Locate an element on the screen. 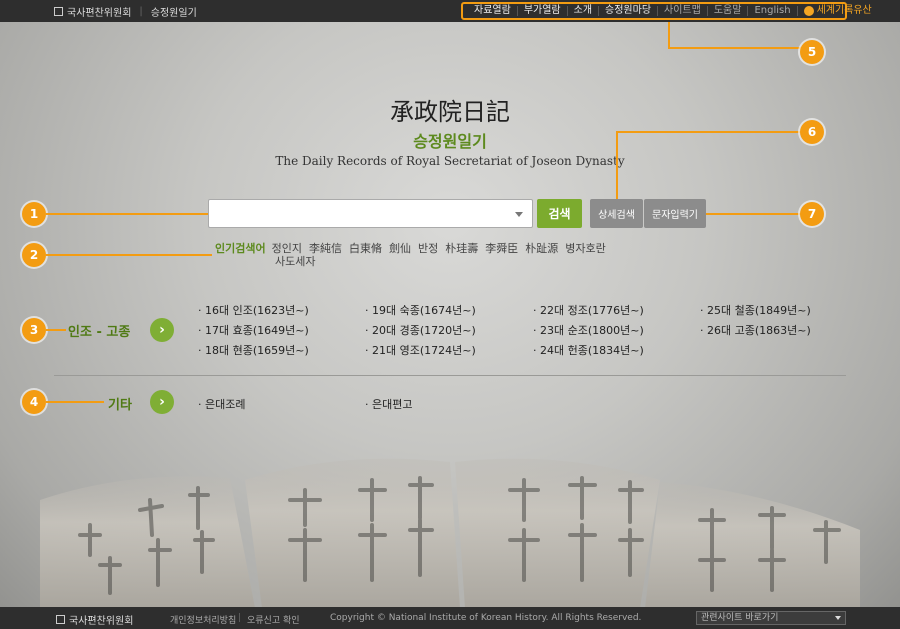  callout-badge-1: 1 is located at coordinates (34, 214).